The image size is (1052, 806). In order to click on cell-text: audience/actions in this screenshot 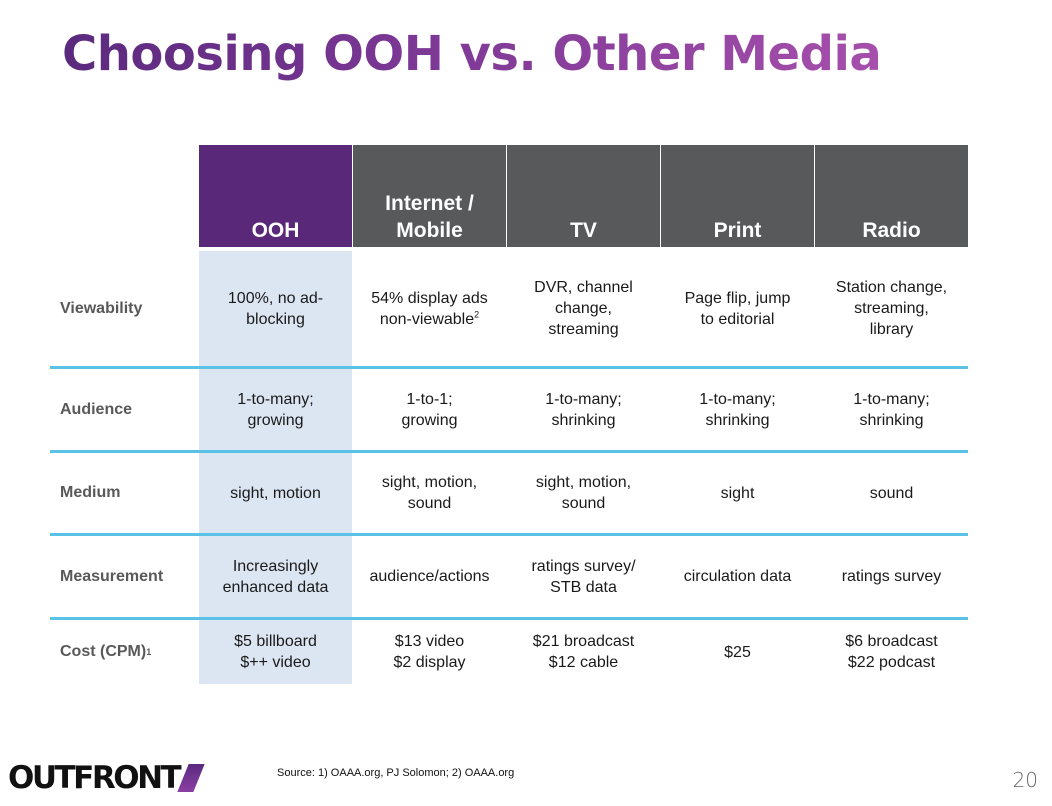, I will do `click(429, 576)`.